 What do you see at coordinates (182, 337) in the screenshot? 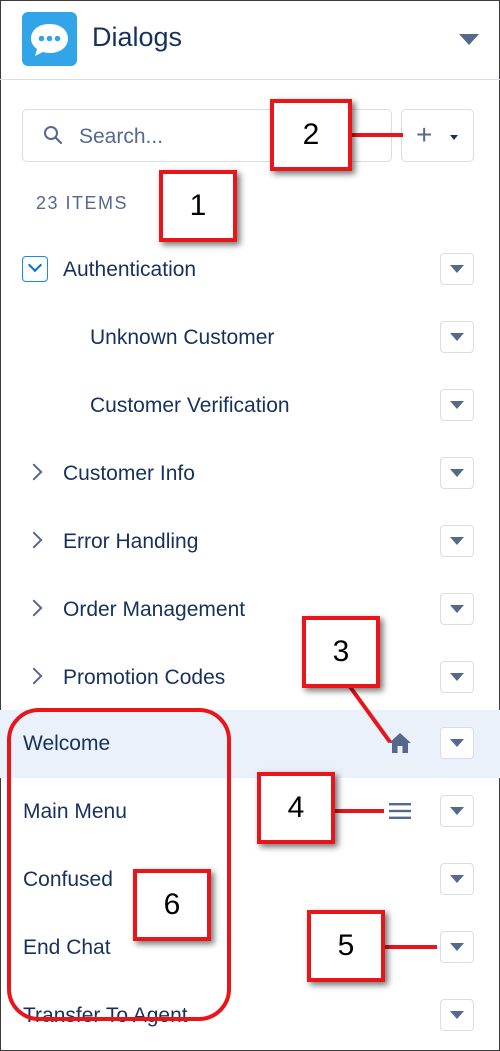
I see `list-item-label: Unknown Customer` at bounding box center [182, 337].